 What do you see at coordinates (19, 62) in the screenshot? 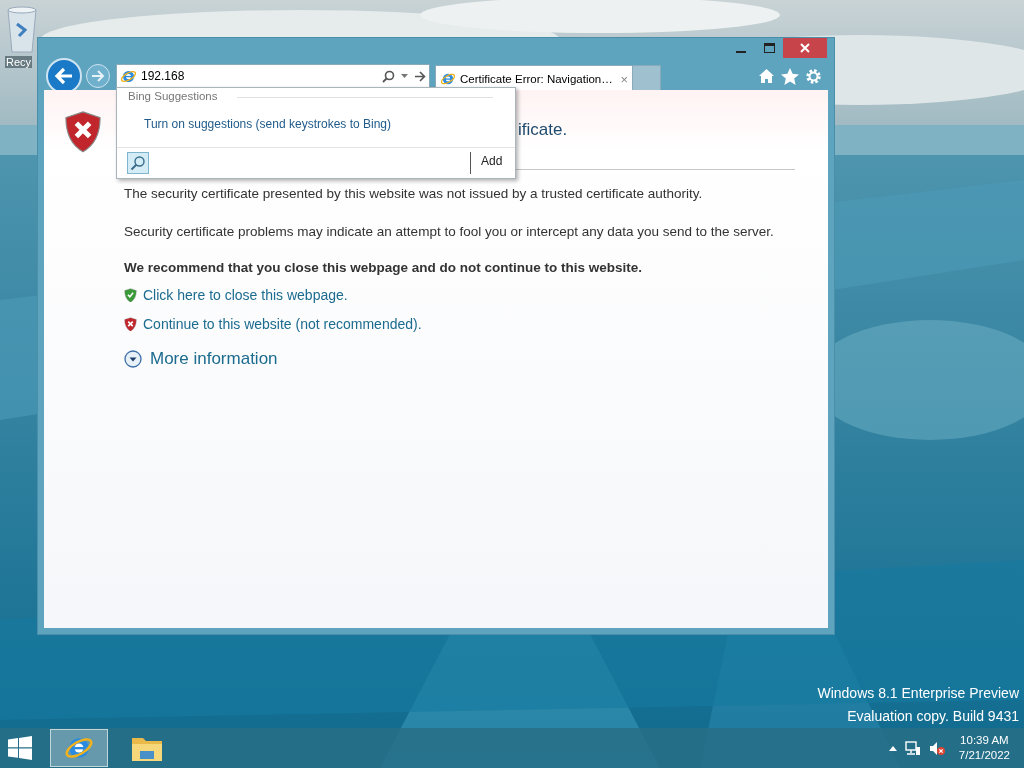
I see `desktop-icon-label: Recy` at bounding box center [19, 62].